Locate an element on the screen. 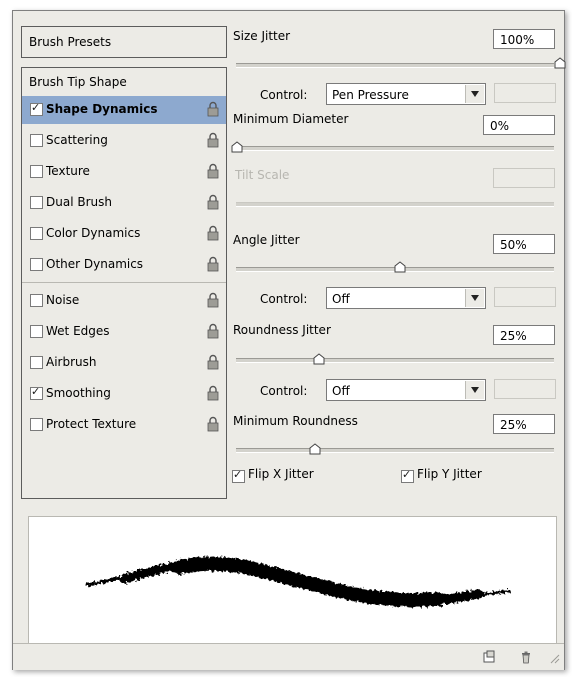 This screenshot has height=677, width=572. flip-x-jitter-label: Flip X Jitter is located at coordinates (281, 474).